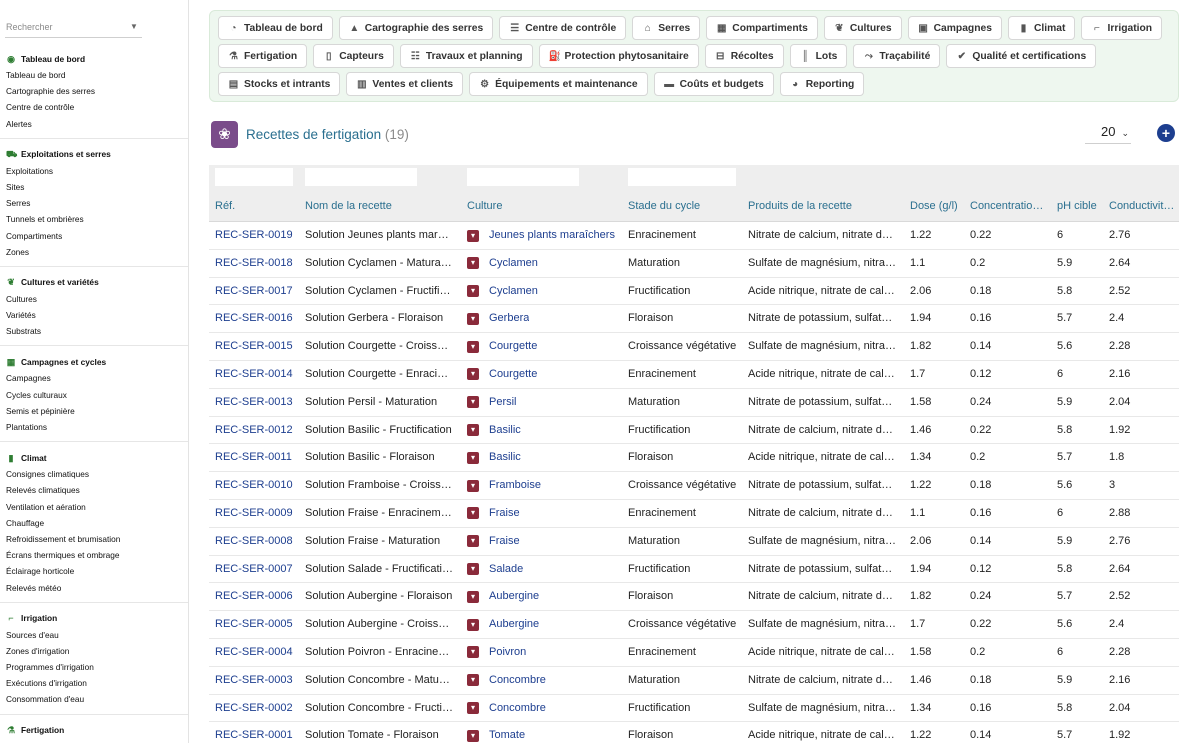 This screenshot has height=743, width=1200. Describe the element at coordinates (544, 732) in the screenshot. I see `cell-culture: ▾ Tomate` at that location.